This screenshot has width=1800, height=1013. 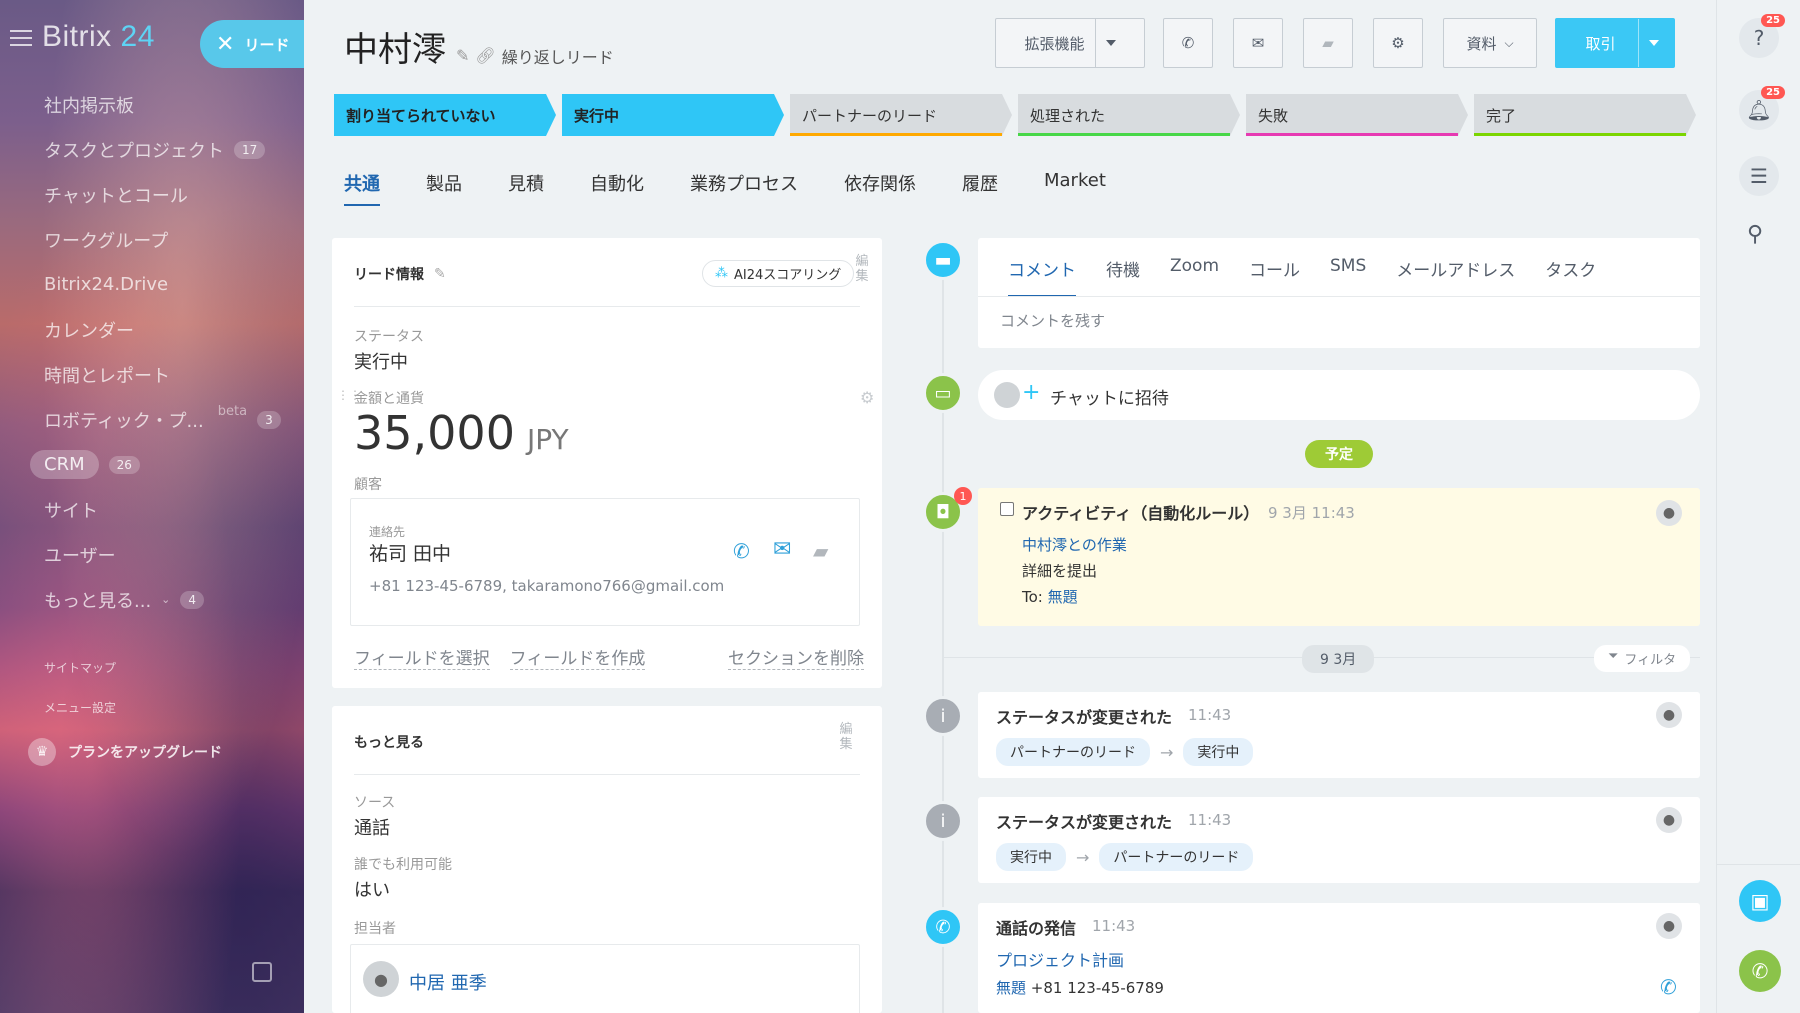 What do you see at coordinates (80, 667) in the screenshot?
I see `sitemap-link: サイトマップ` at bounding box center [80, 667].